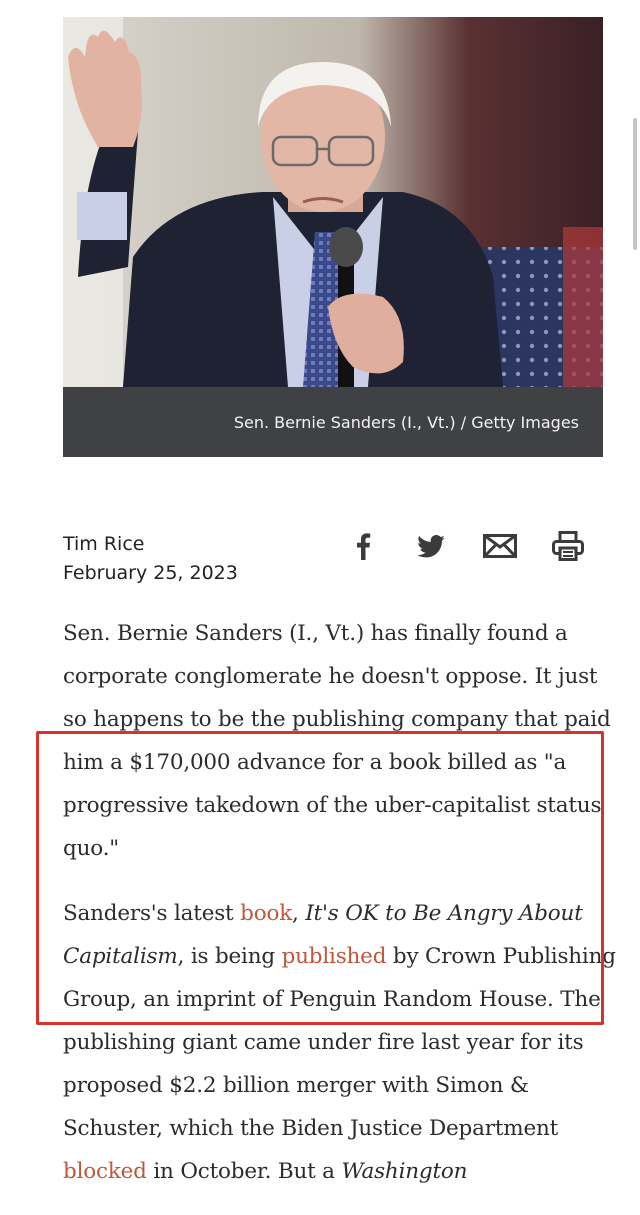 Image resolution: width=640 pixels, height=1215 pixels. What do you see at coordinates (299, 913) in the screenshot?
I see `text-span: ,` at bounding box center [299, 913].